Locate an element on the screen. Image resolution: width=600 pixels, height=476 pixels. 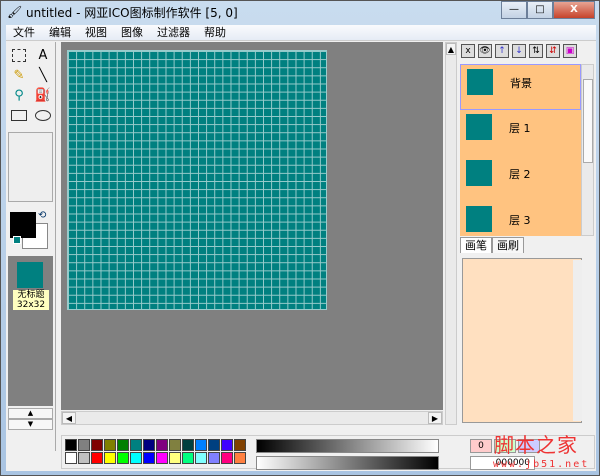
menu-view: 视图 is located at coordinates (96, 32).